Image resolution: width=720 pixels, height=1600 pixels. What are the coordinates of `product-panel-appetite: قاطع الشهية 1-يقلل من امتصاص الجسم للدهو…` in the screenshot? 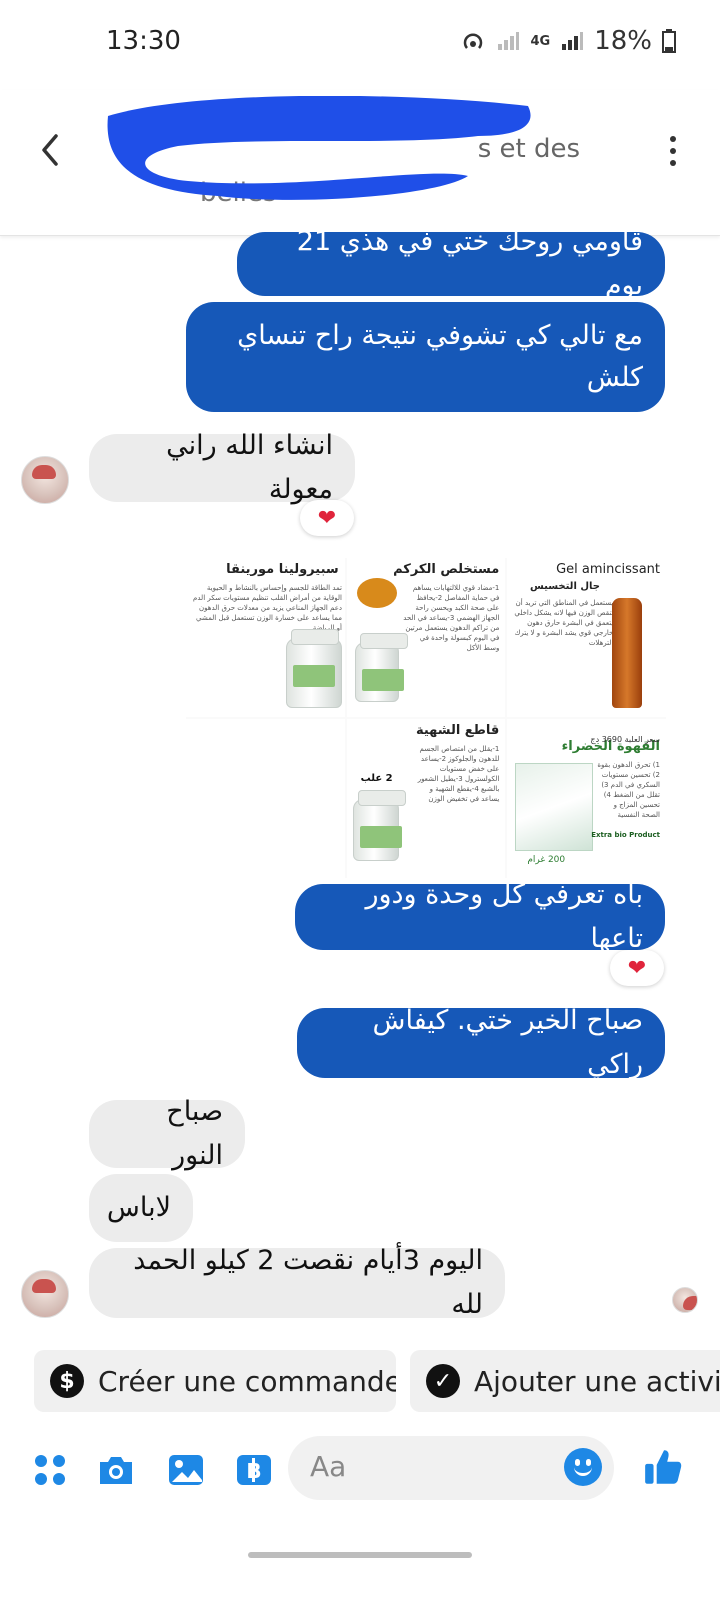 It's located at (426, 798).